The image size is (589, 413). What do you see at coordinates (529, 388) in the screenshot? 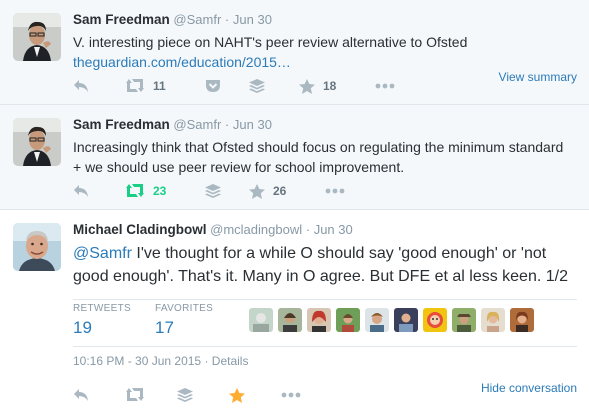
I see `hide-conversation-link: Hide conversation` at bounding box center [529, 388].